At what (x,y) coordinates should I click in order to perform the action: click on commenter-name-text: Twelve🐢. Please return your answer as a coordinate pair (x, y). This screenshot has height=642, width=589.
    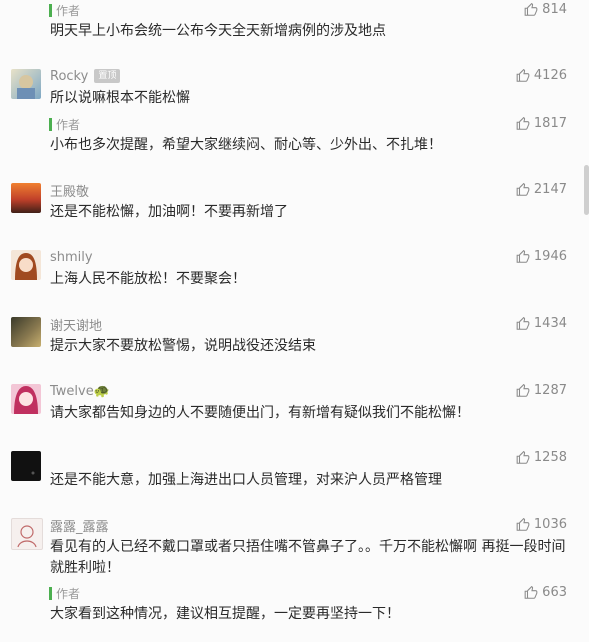
    Looking at the image, I should click on (80, 391).